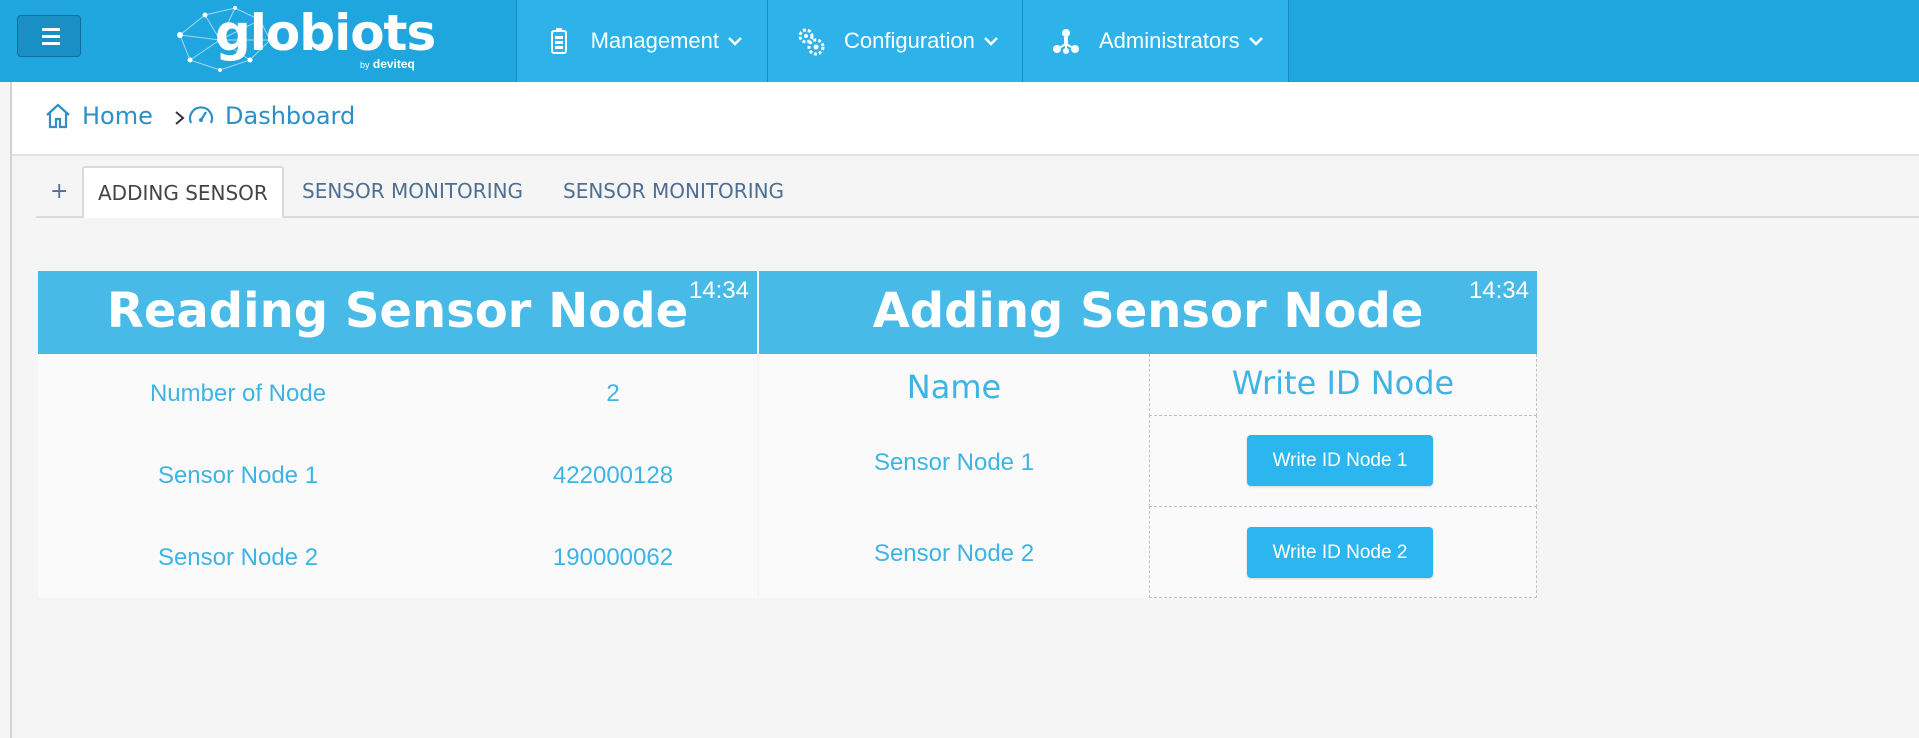  Describe the element at coordinates (201, 115) in the screenshot. I see `speedometer-icon` at that location.